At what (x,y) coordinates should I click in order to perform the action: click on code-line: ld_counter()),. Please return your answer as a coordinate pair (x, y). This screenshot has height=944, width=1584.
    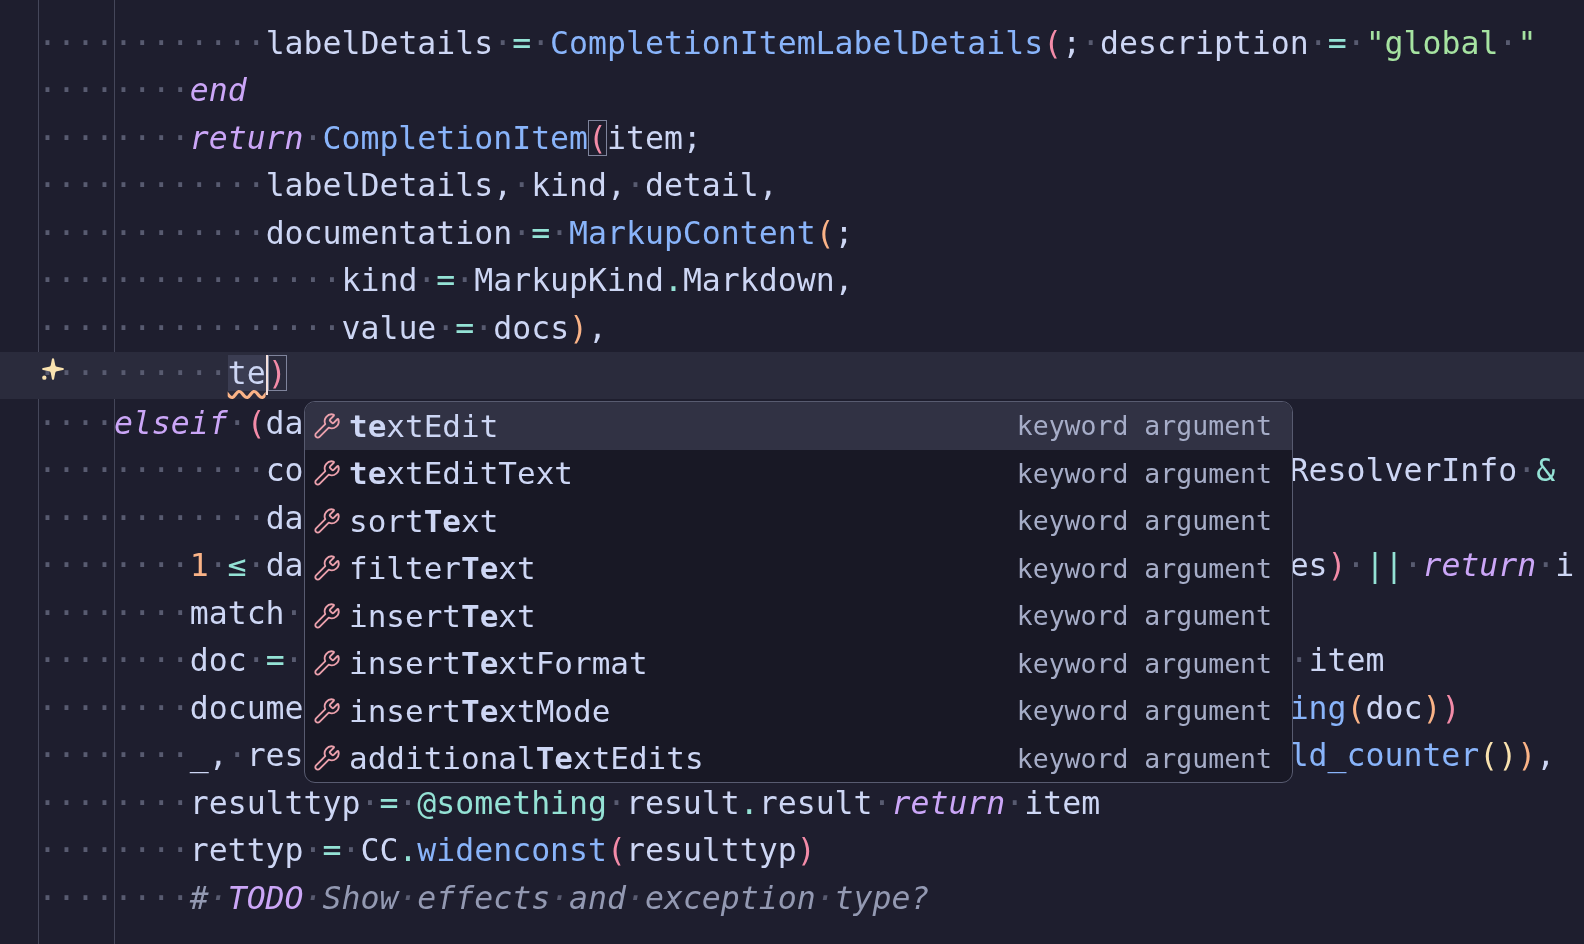
    Looking at the image, I should click on (1422, 755).